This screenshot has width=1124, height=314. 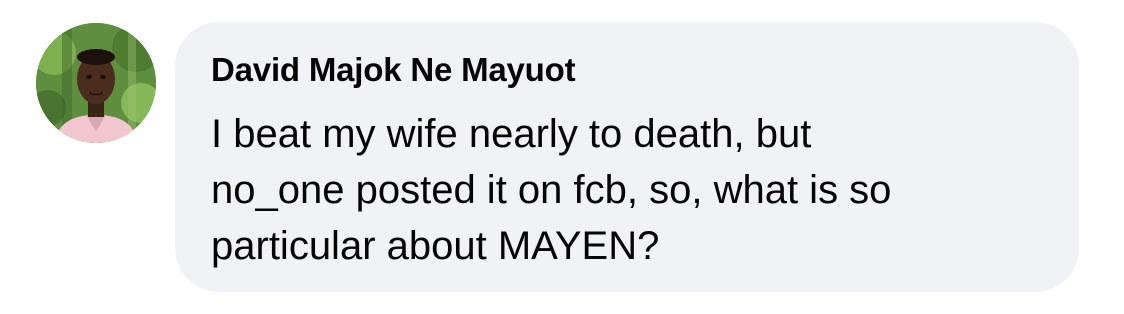 I want to click on comment-author: David Majok Ne Mayuot, so click(x=393, y=70).